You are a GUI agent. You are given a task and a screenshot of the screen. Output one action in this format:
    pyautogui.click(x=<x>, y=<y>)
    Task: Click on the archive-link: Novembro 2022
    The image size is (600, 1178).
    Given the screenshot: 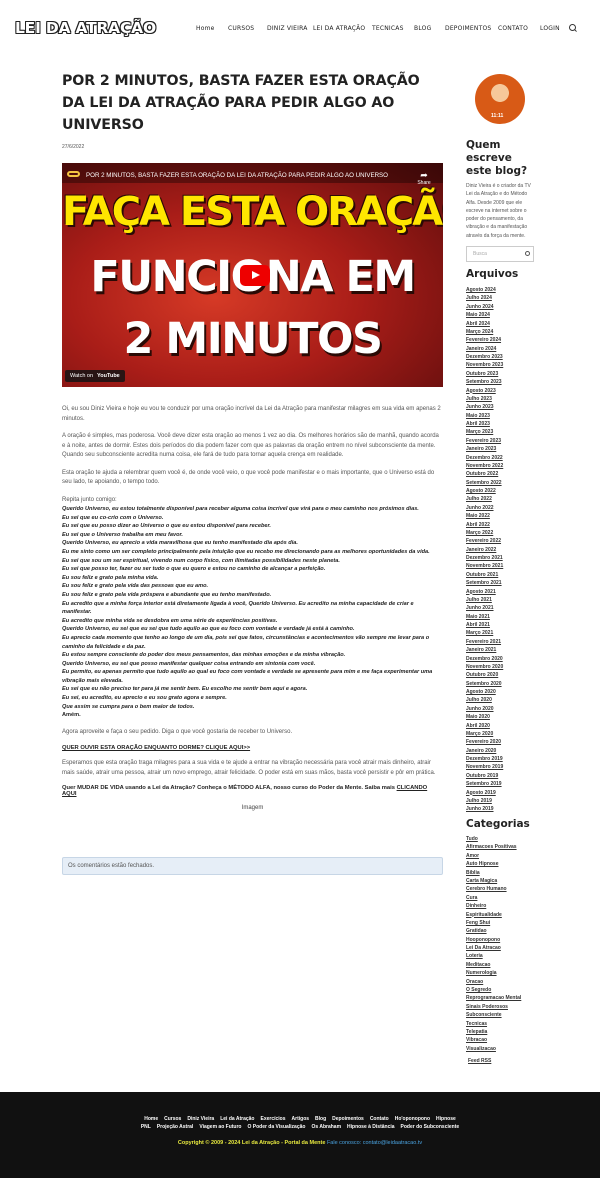 What is the action you would take?
    pyautogui.click(x=501, y=466)
    